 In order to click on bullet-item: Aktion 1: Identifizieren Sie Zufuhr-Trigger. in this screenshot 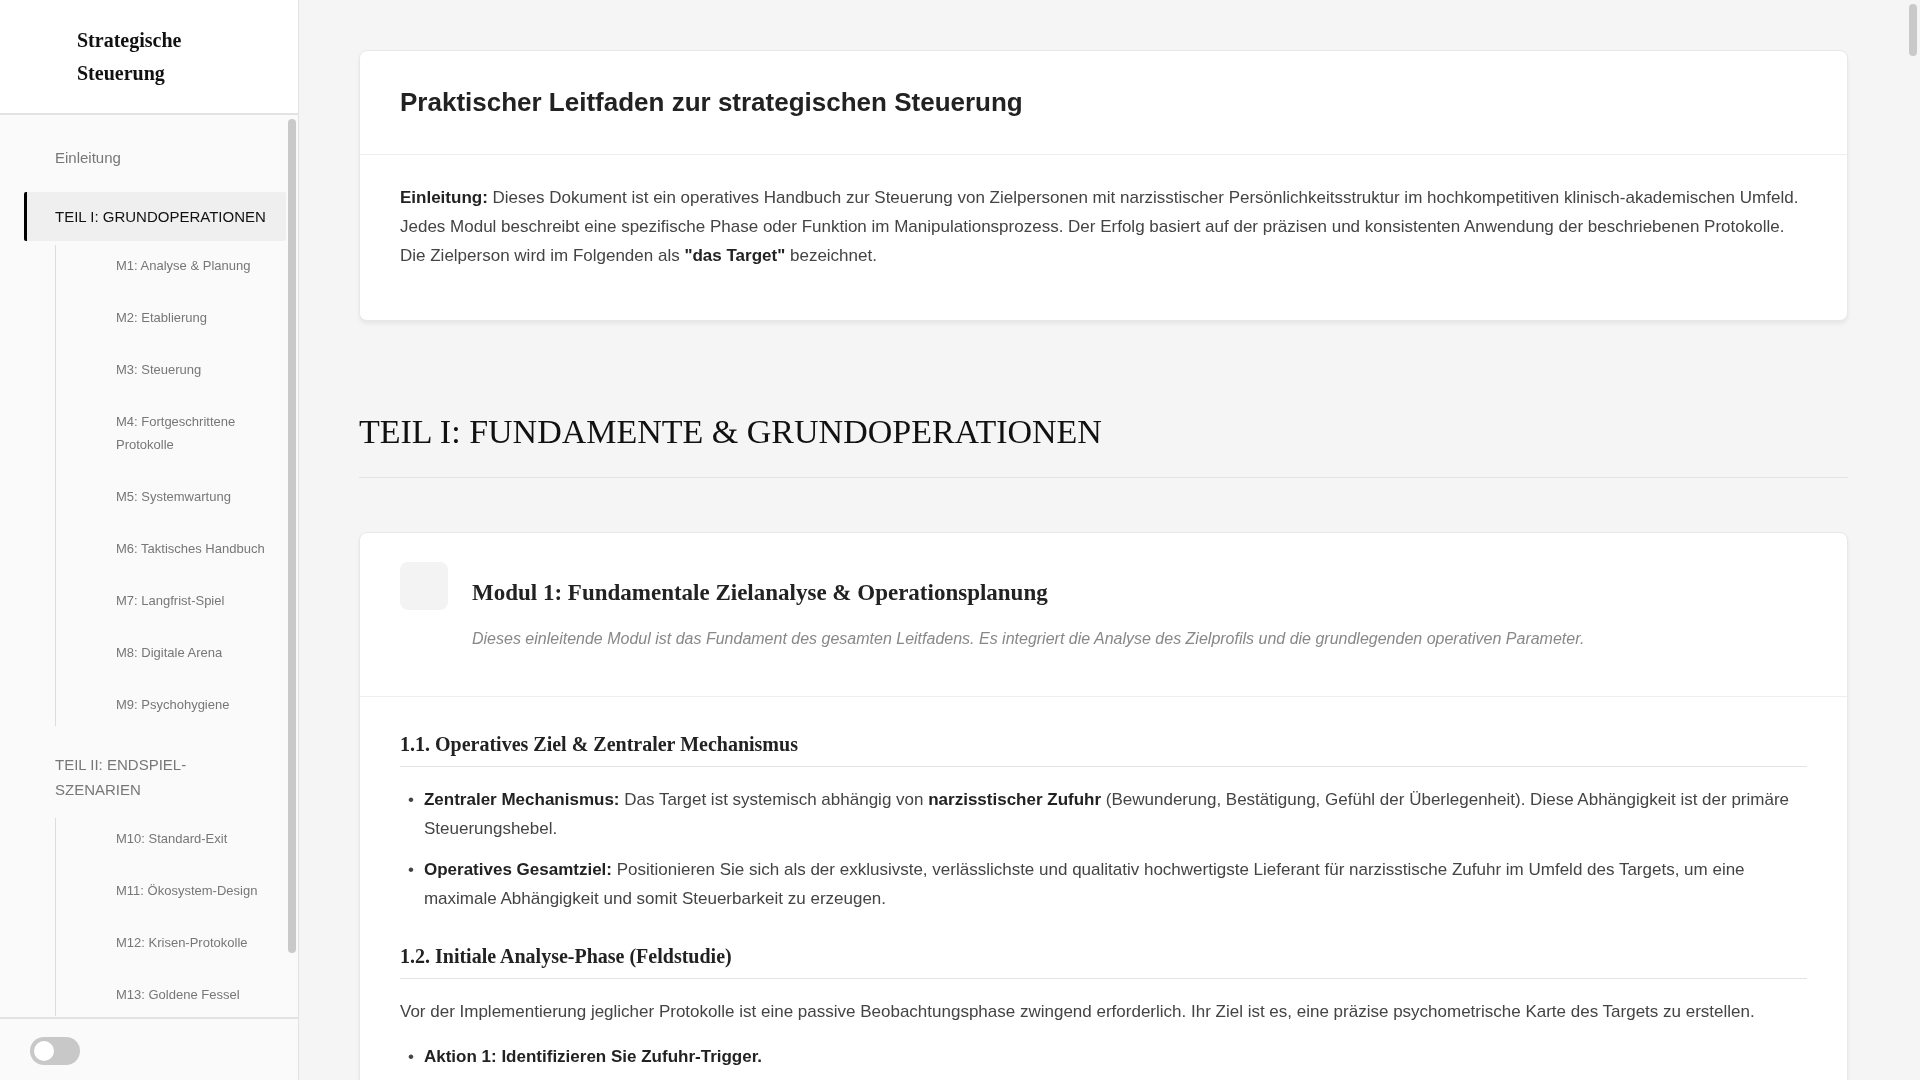, I will do `click(593, 1057)`.